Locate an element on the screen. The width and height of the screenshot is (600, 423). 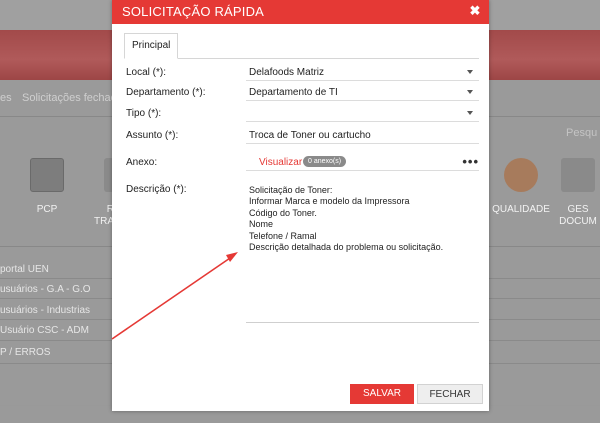
tile-partial: R TRA is located at coordinates (92, 189).